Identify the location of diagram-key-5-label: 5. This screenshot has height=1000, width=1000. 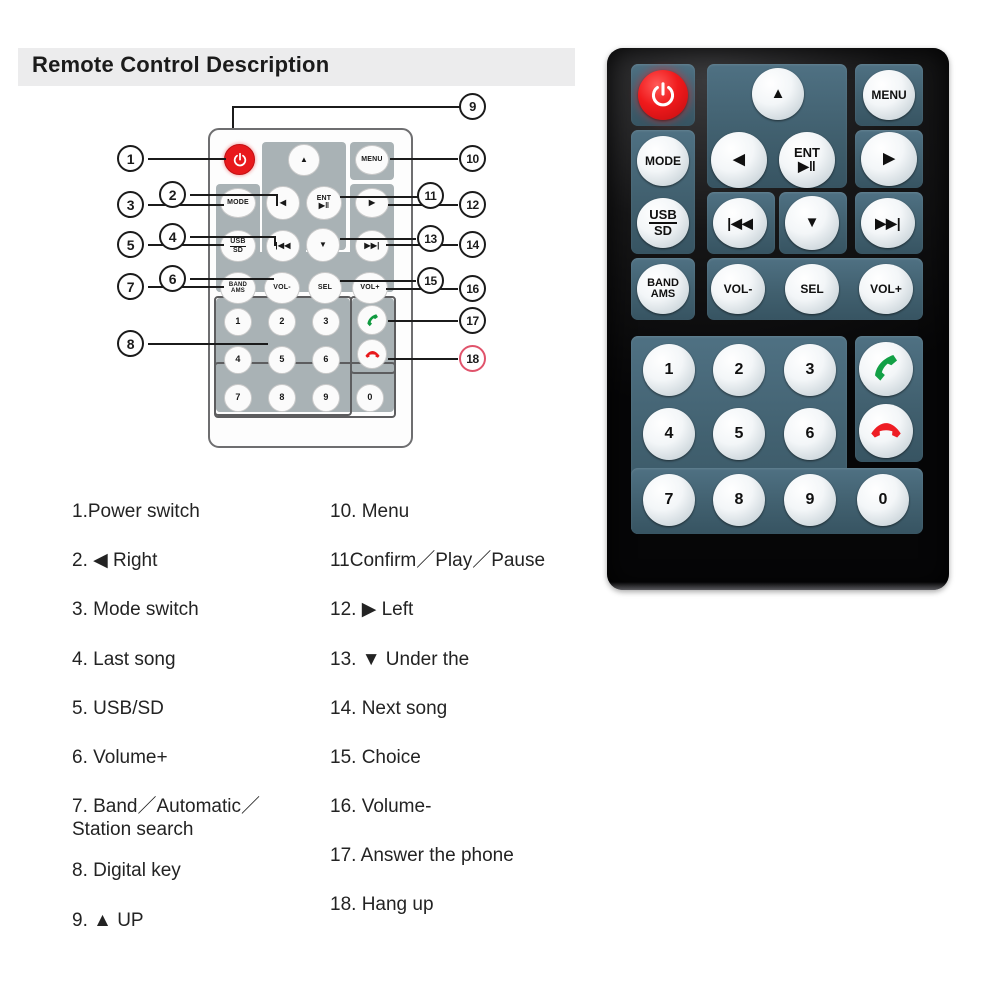
(282, 359).